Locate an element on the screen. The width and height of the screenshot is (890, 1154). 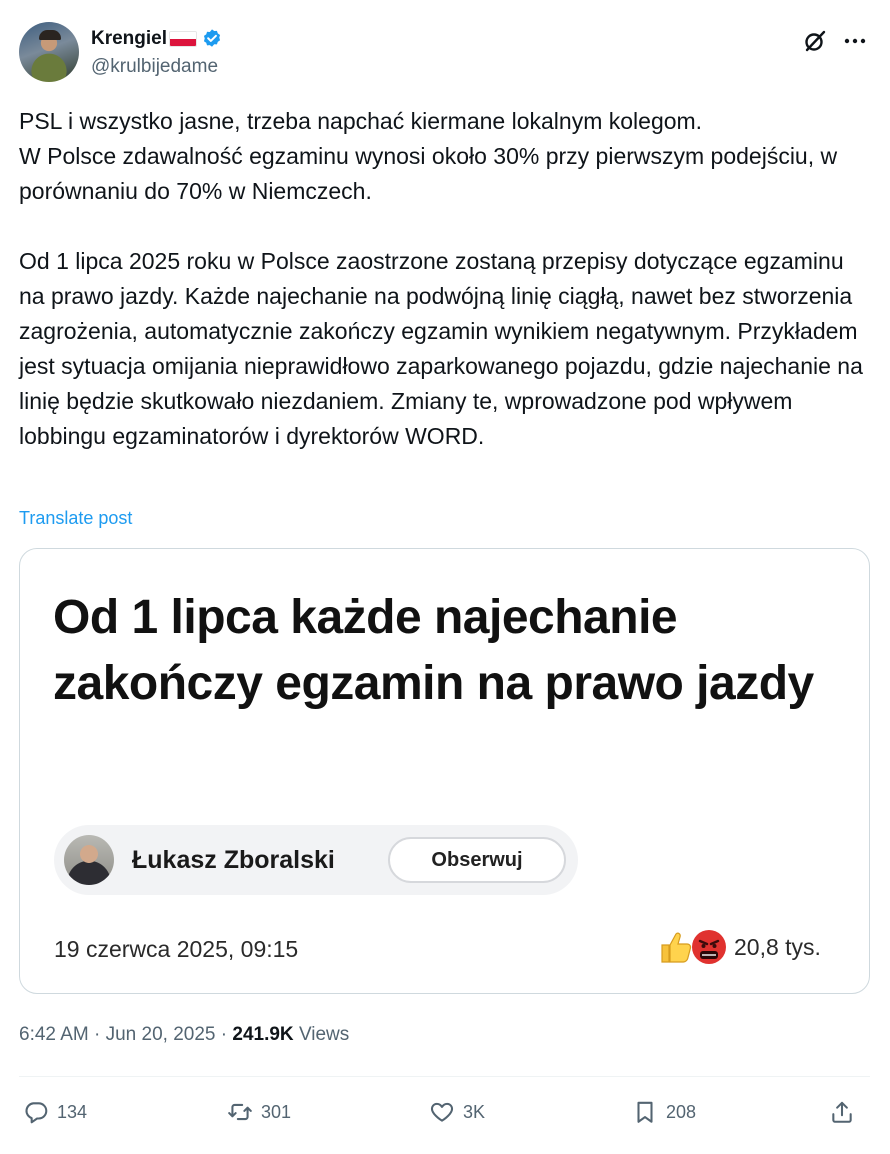
reply-button: 134 is located at coordinates (55, 1112).